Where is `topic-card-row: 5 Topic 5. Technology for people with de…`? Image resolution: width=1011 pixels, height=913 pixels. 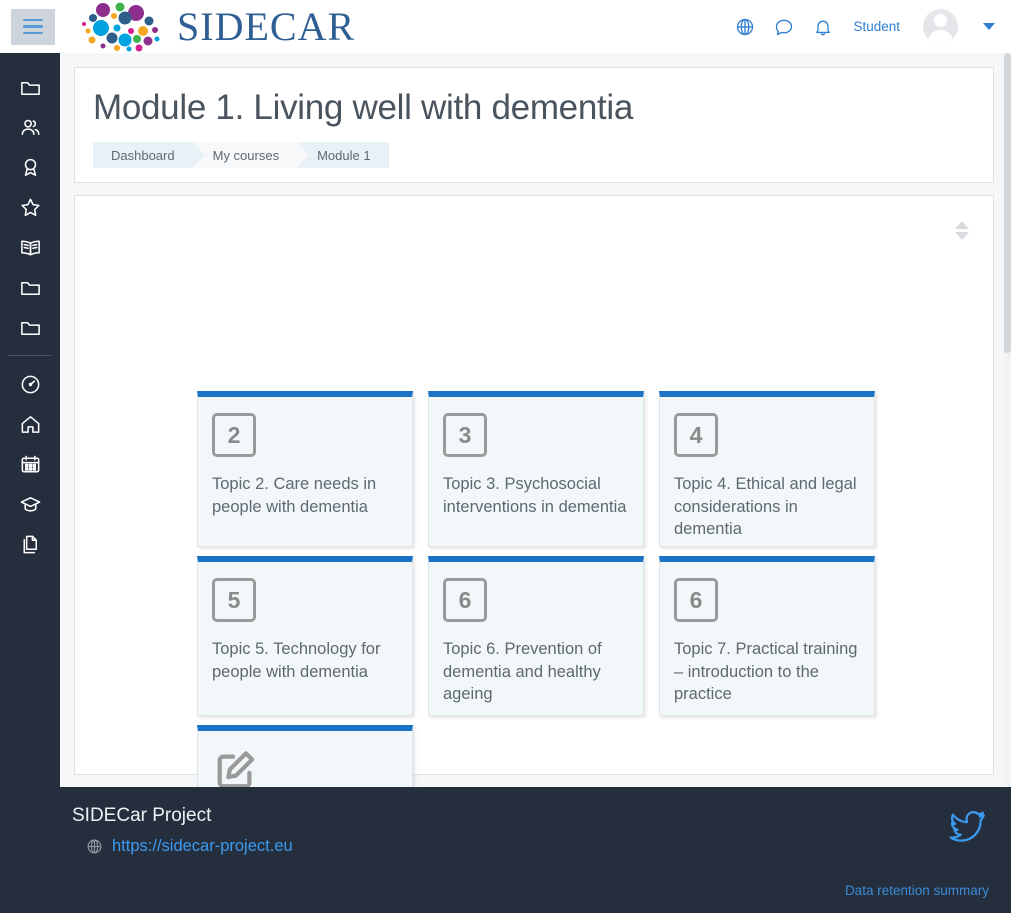 topic-card-row: 5 Topic 5. Technology for people with de… is located at coordinates (542, 636).